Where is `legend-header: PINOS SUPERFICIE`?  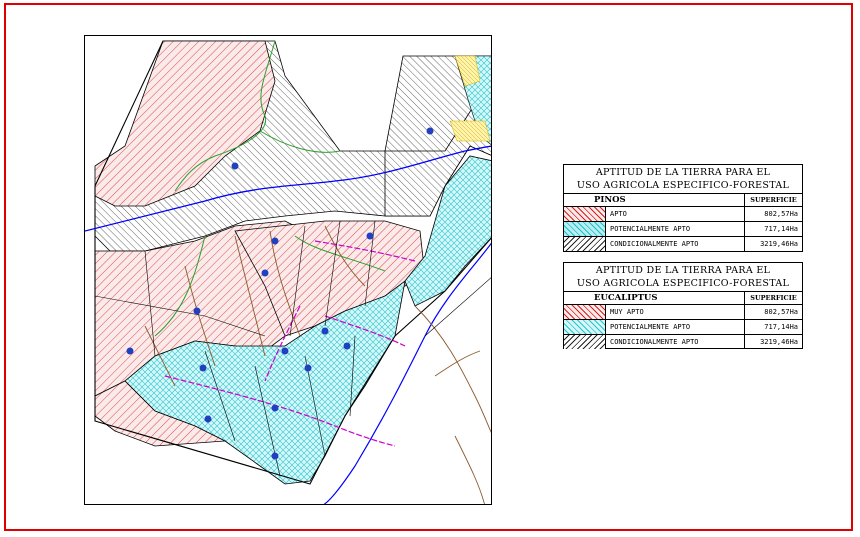
legend-header: PINOS SUPERFICIE is located at coordinates (683, 200).